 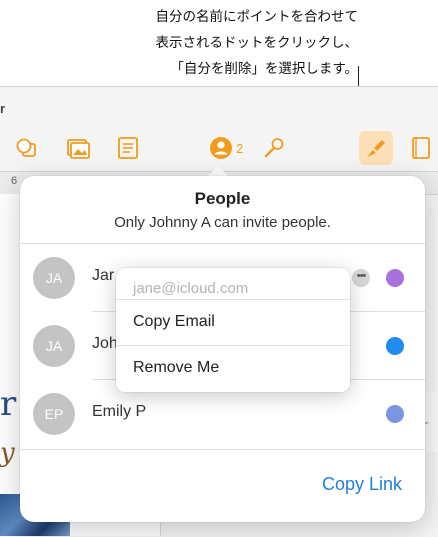 I want to click on menu-email: jane@icloud.com, so click(x=191, y=288).